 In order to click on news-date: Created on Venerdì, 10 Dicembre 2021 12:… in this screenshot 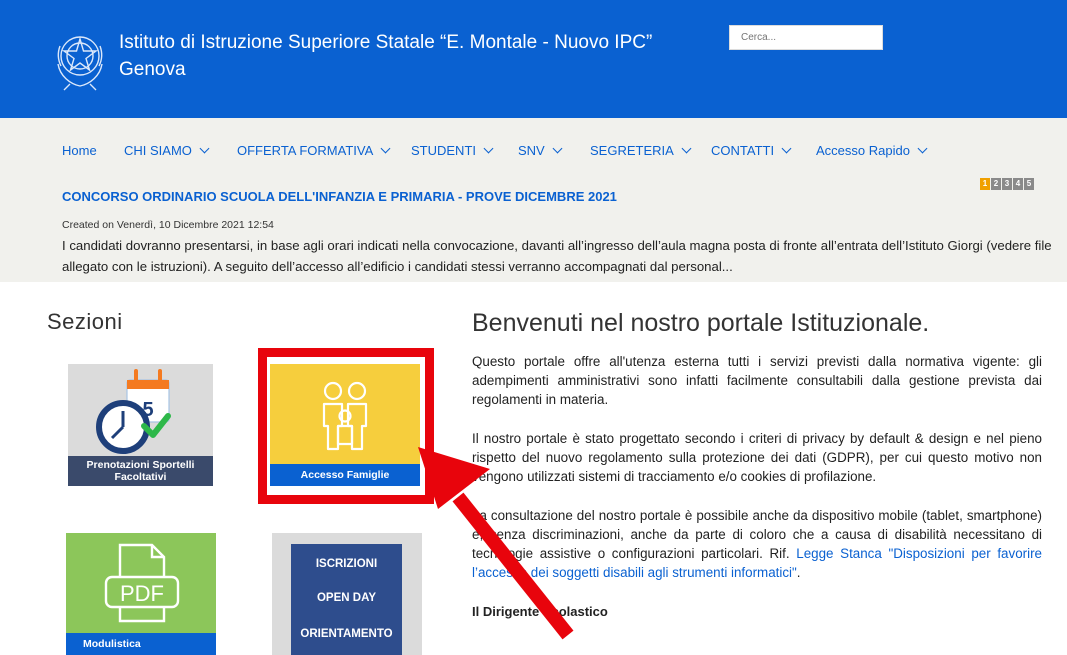, I will do `click(168, 225)`.